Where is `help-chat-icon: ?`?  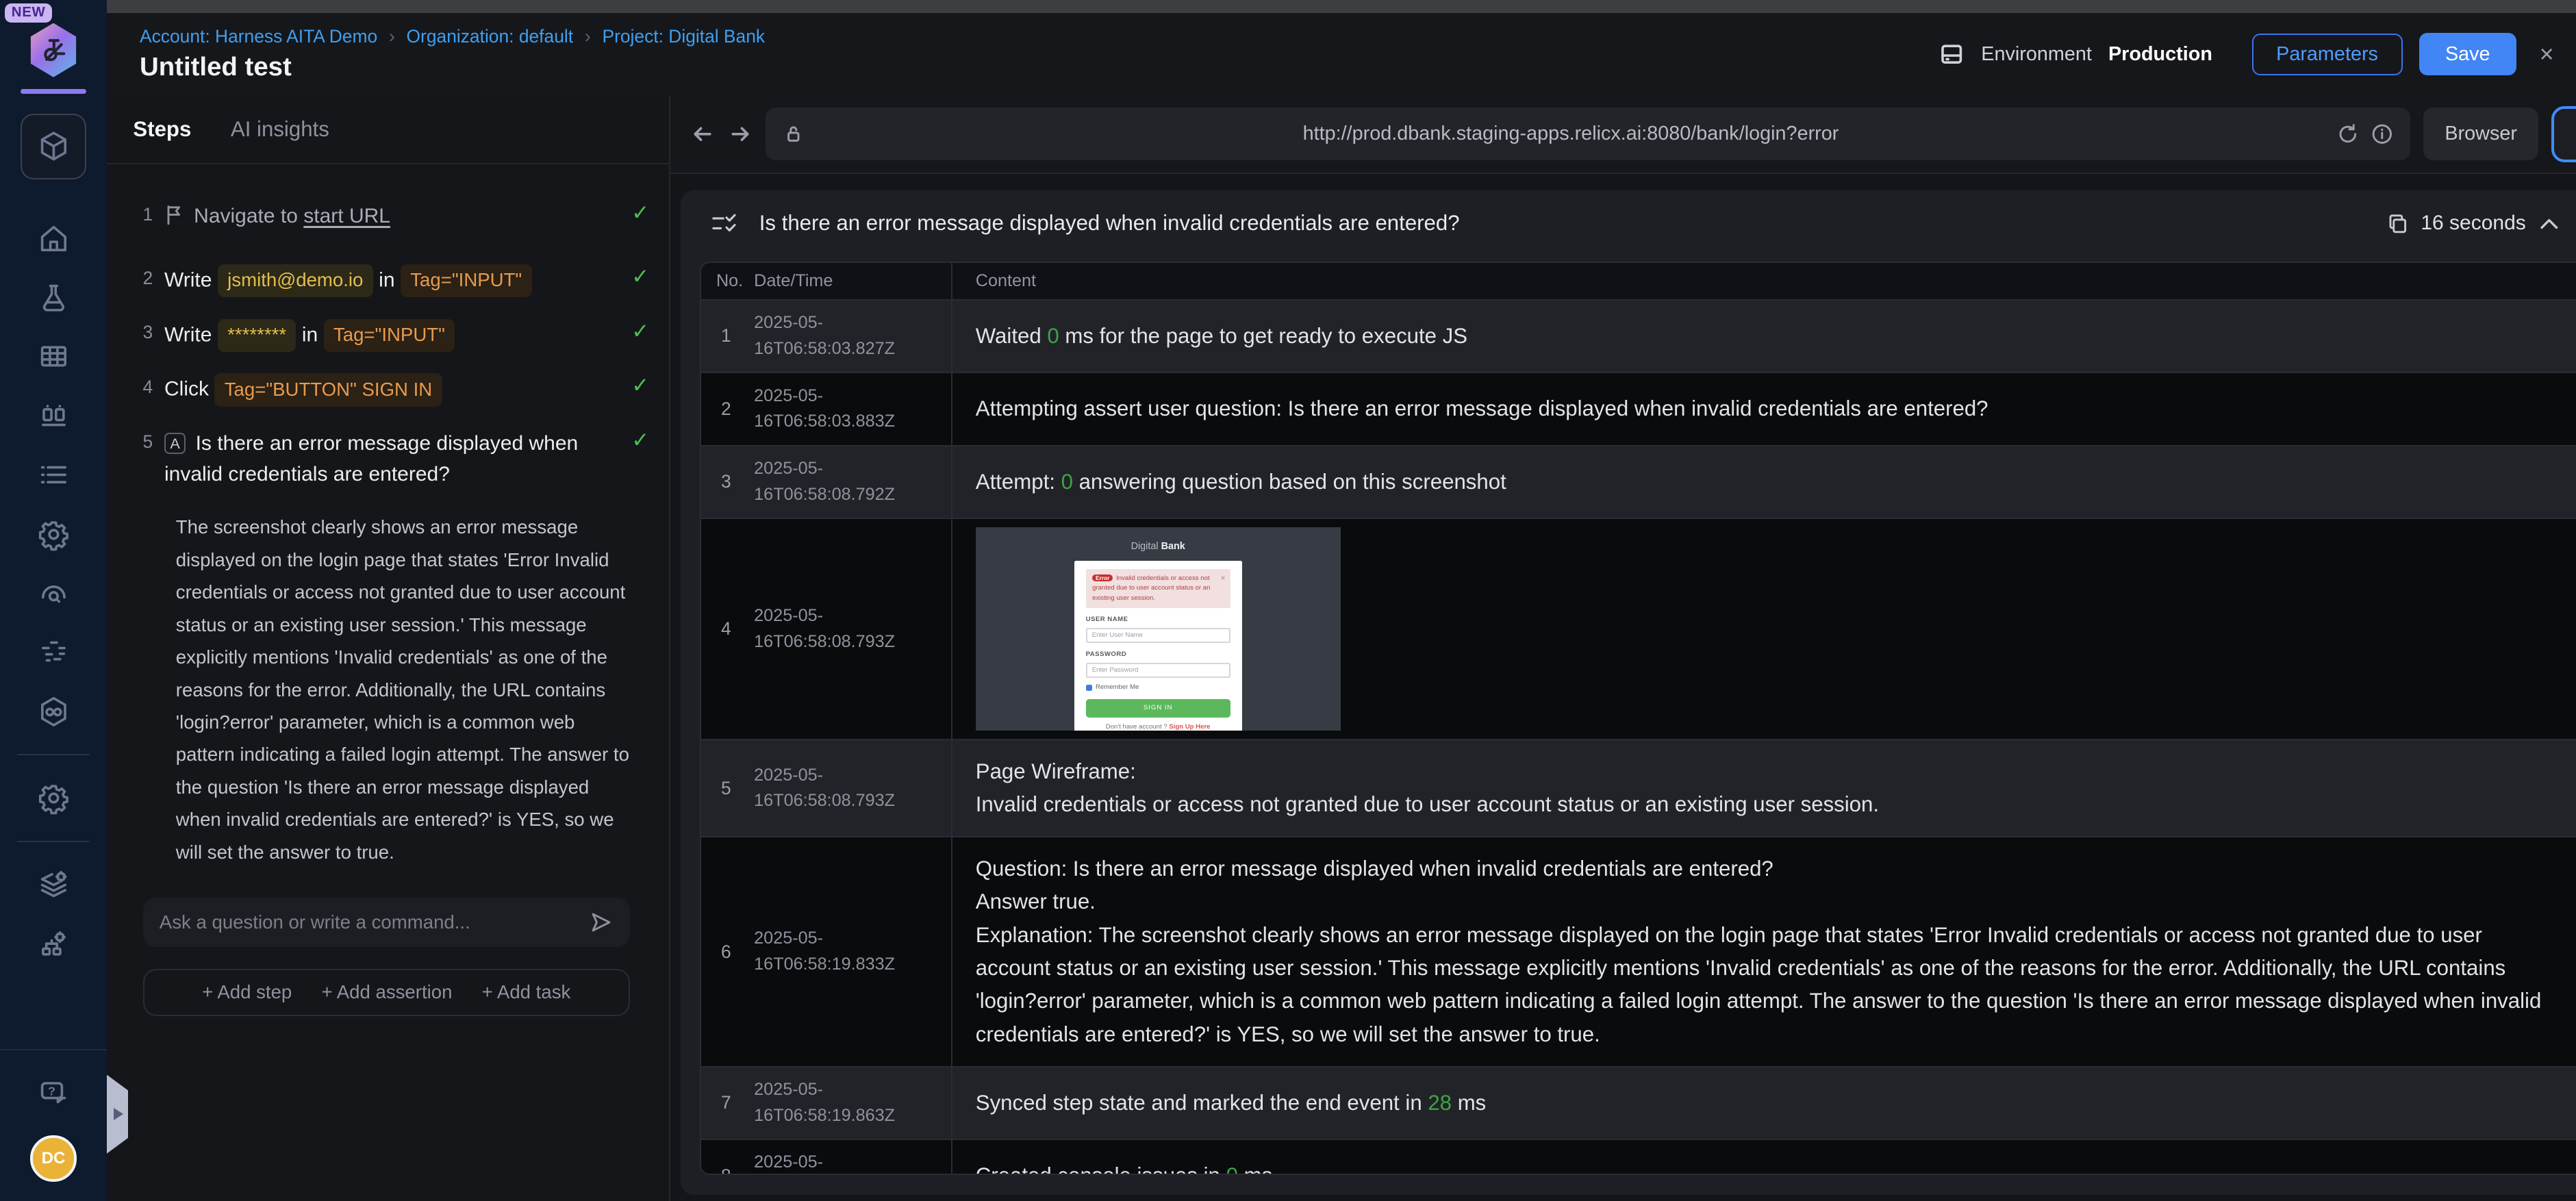
help-chat-icon: ? is located at coordinates (53, 1092).